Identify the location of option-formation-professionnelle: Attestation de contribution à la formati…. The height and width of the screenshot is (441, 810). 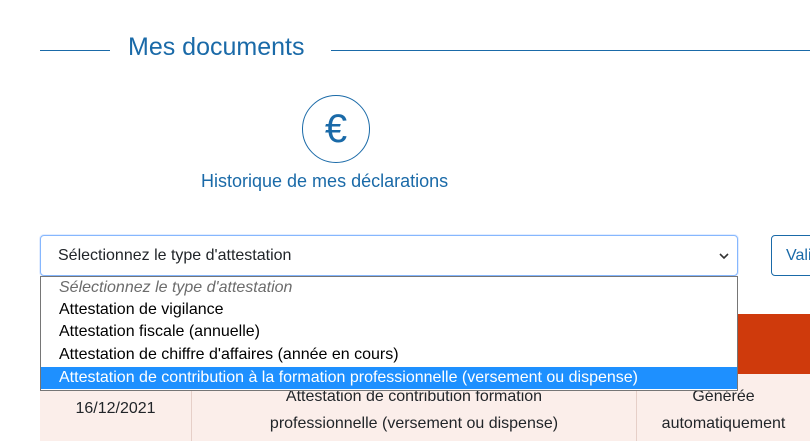
(389, 378).